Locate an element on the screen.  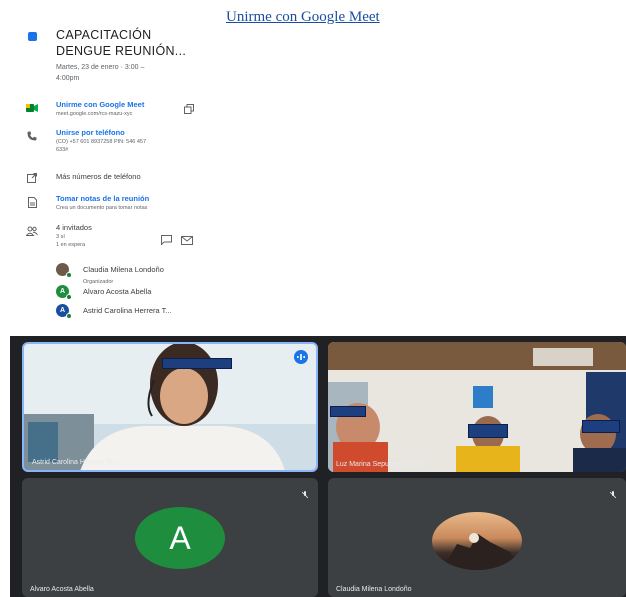
guest-name: Claudia Milena Londoño is located at coordinates (123, 269).